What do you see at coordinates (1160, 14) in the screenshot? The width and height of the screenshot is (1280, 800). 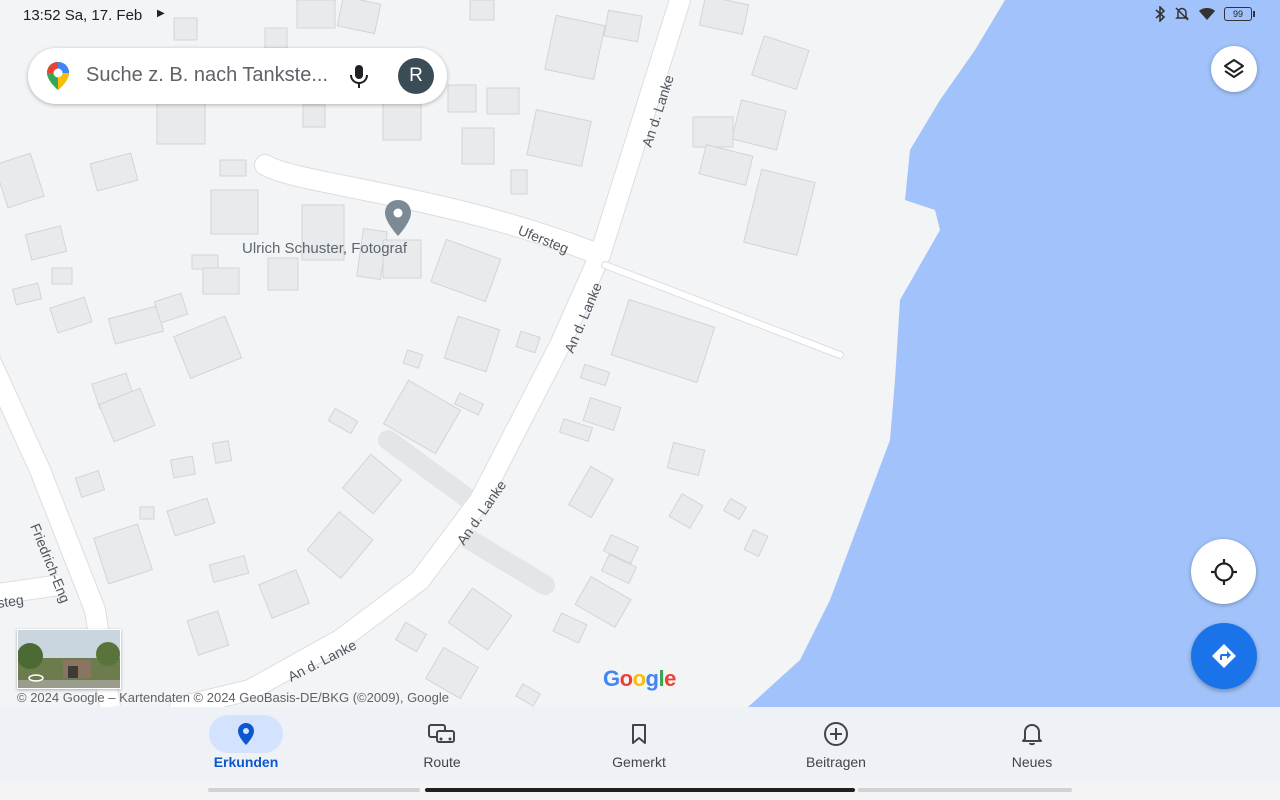 I see `bluetooth-icon` at bounding box center [1160, 14].